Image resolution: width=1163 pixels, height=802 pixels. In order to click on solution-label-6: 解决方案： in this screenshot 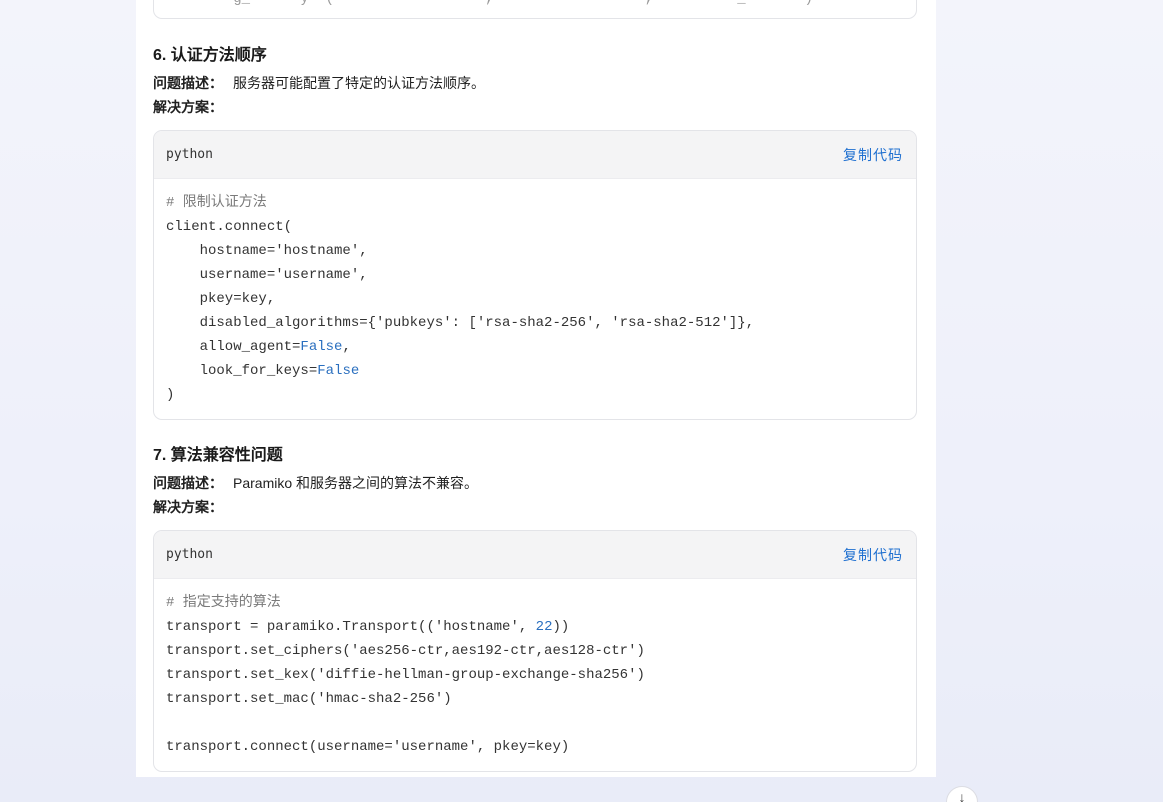, I will do `click(188, 107)`.